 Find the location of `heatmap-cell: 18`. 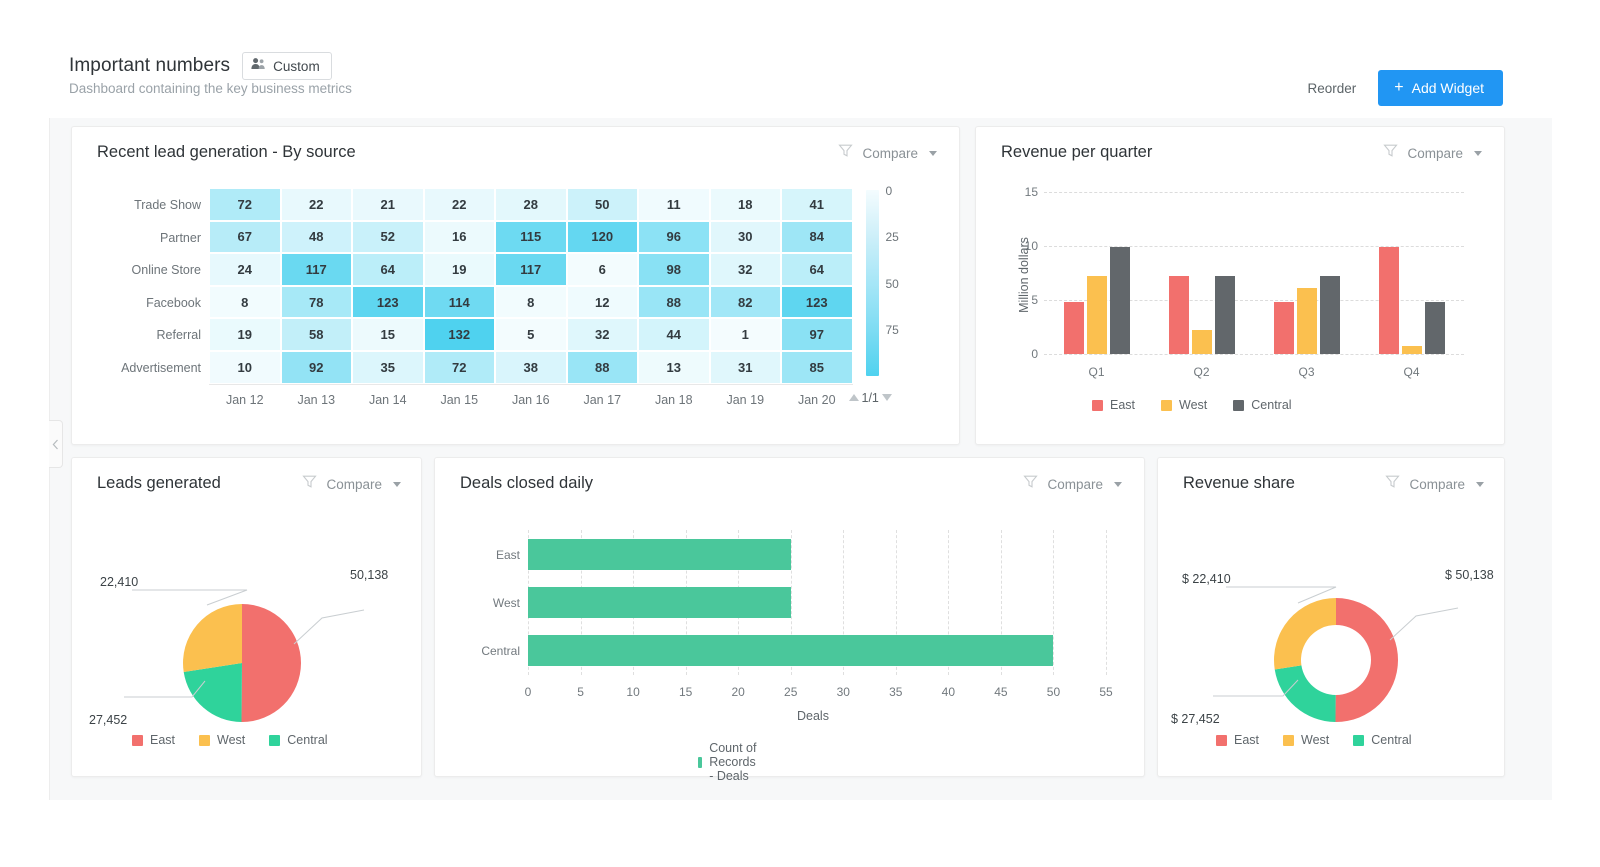

heatmap-cell: 18 is located at coordinates (745, 204).